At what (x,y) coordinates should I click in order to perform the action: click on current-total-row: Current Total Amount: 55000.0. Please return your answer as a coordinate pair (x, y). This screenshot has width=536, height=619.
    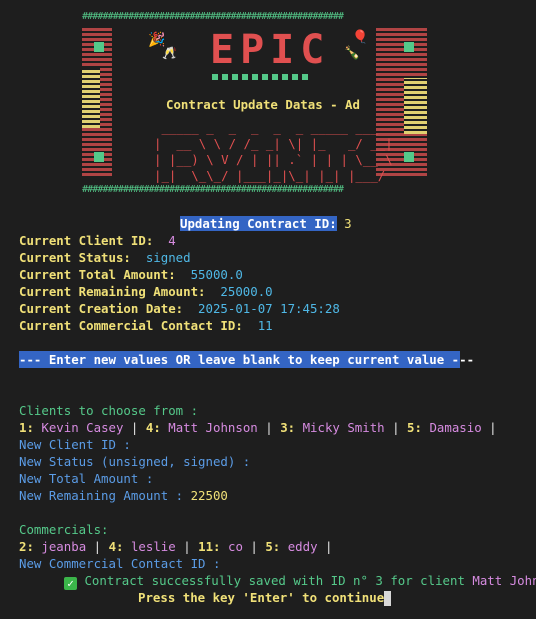
    Looking at the image, I should click on (131, 274).